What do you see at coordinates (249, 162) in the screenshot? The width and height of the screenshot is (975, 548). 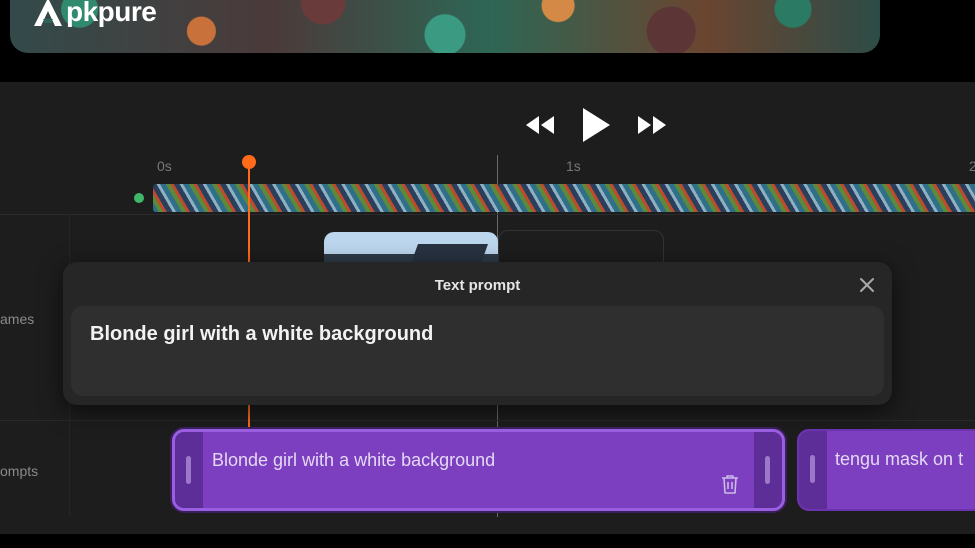 I see `playhead-handle` at bounding box center [249, 162].